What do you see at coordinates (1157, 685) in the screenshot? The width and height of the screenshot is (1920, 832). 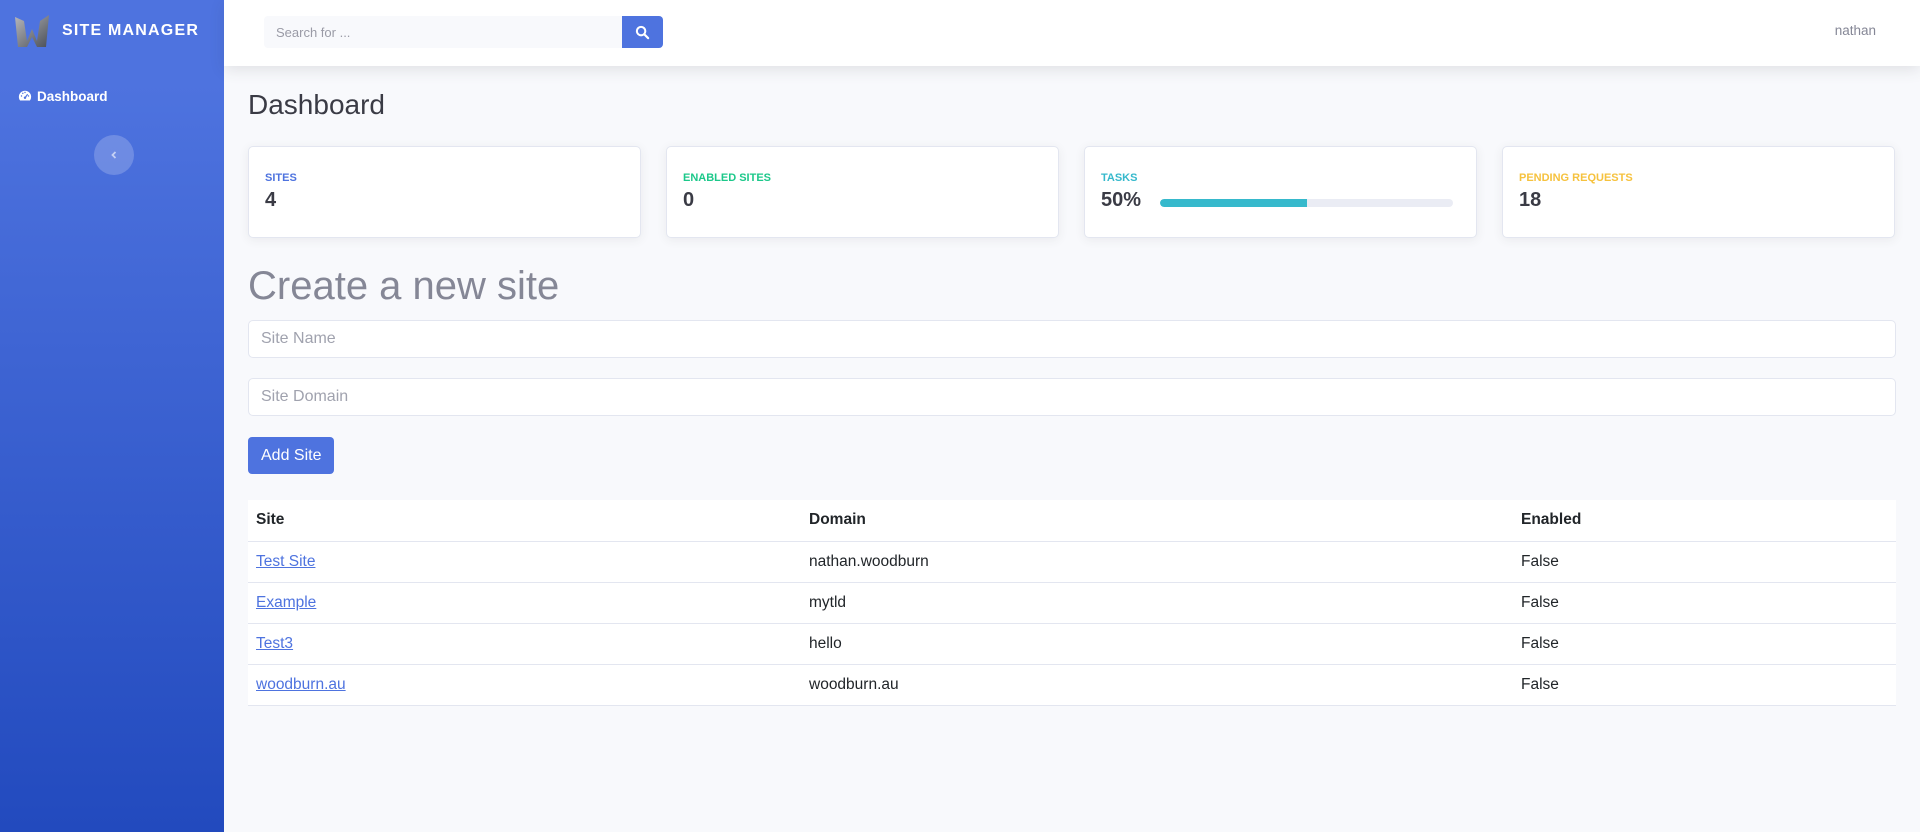 I see `domain-cell: woodburn.au` at bounding box center [1157, 685].